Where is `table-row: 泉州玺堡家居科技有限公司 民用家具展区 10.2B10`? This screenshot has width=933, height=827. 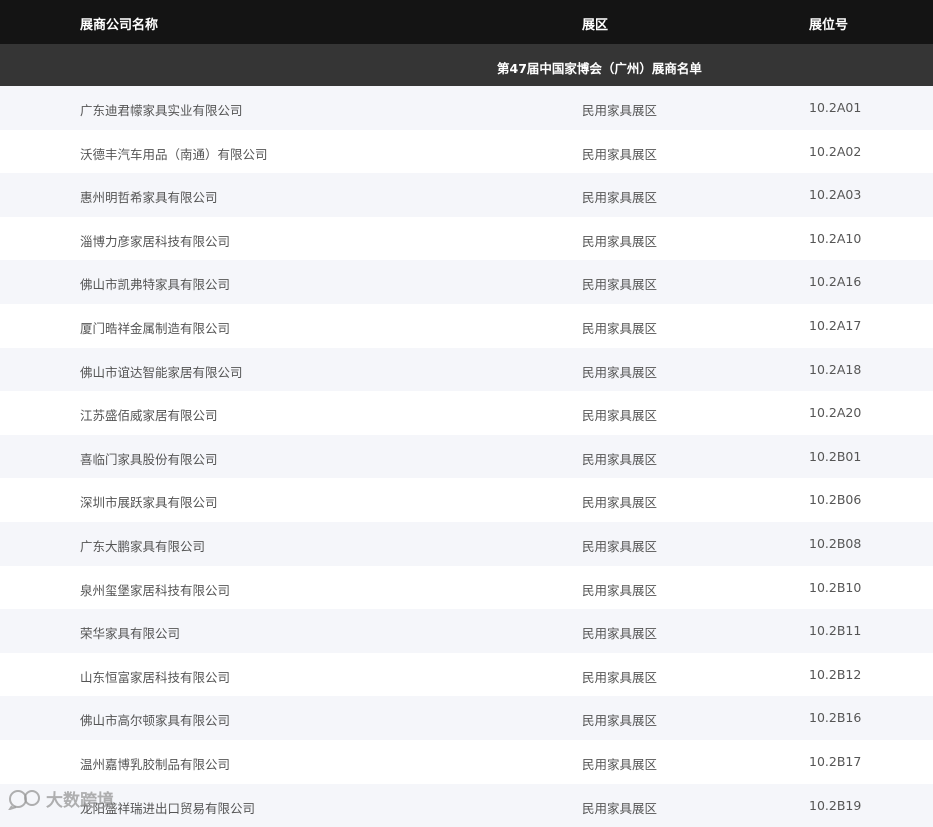 table-row: 泉州玺堡家居科技有限公司 民用家具展区 10.2B10 is located at coordinates (466, 588).